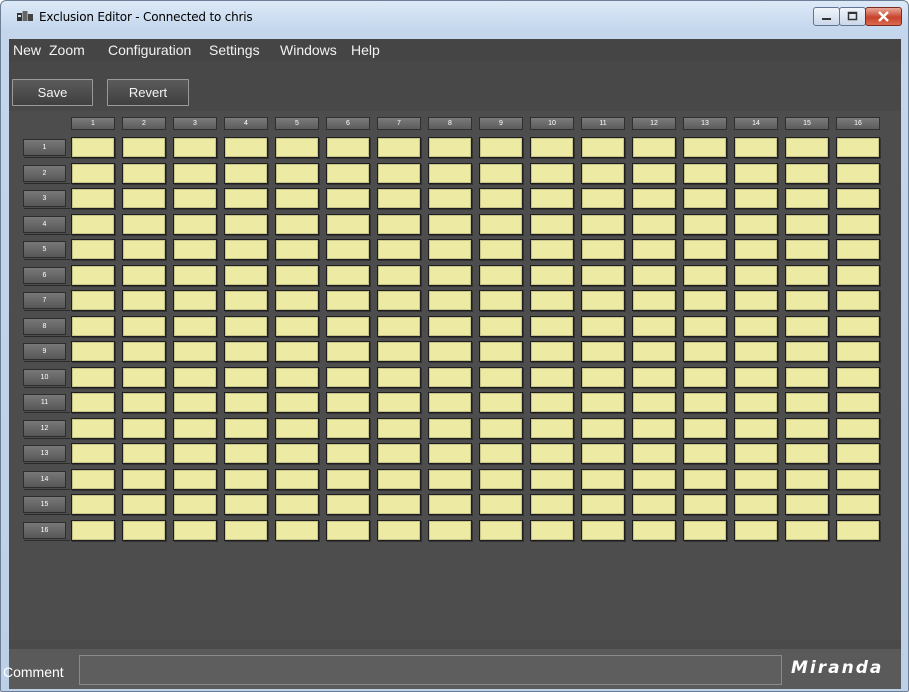 The height and width of the screenshot is (692, 909). Describe the element at coordinates (46, 531) in the screenshot. I see `row-header: 16` at that location.